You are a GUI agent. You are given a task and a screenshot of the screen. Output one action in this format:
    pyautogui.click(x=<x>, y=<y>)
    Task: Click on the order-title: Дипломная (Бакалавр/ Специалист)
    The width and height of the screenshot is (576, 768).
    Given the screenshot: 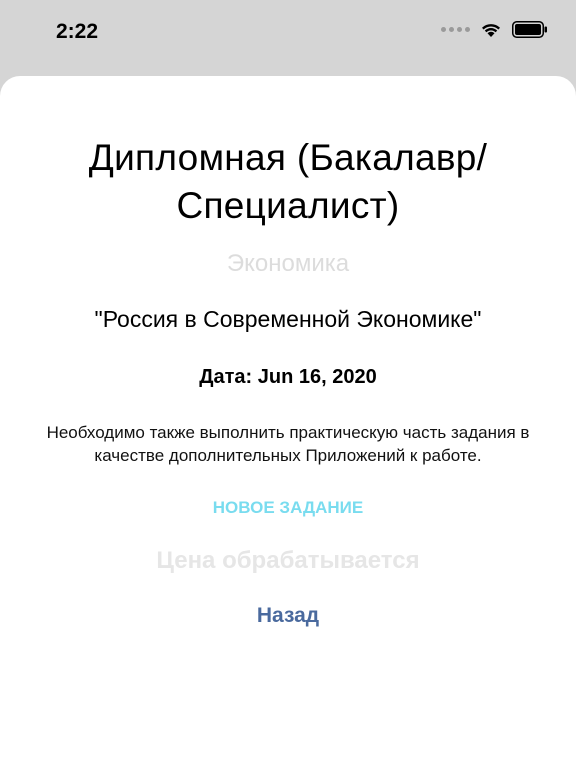 What is the action you would take?
    pyautogui.click(x=288, y=181)
    